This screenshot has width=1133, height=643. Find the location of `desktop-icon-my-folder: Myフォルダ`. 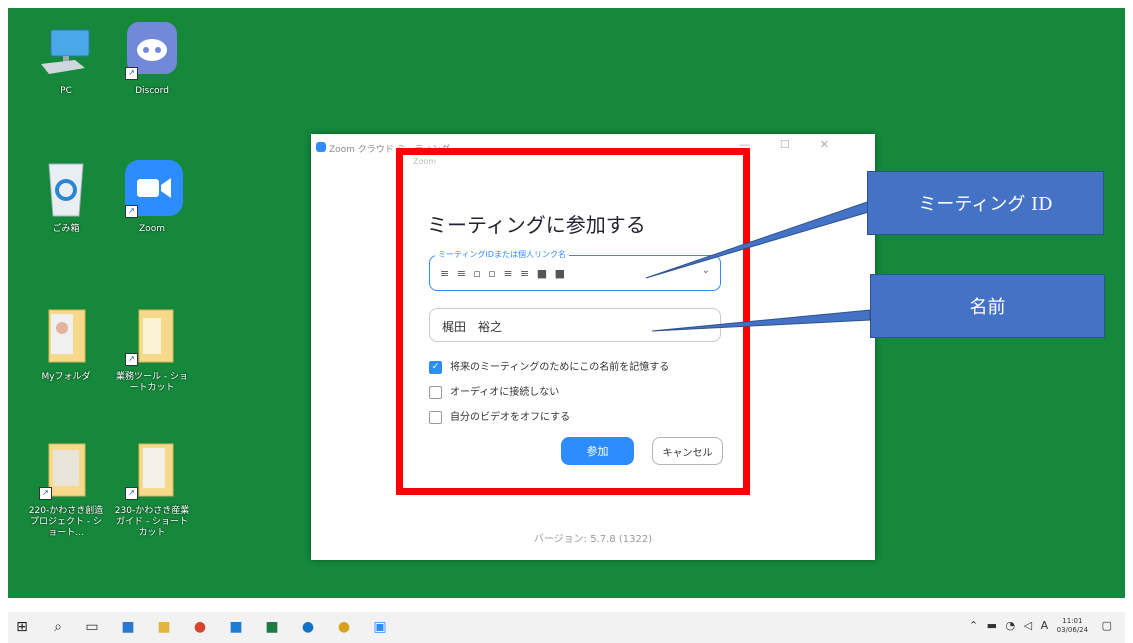

desktop-icon-my-folder: Myフォルダ is located at coordinates (66, 344).